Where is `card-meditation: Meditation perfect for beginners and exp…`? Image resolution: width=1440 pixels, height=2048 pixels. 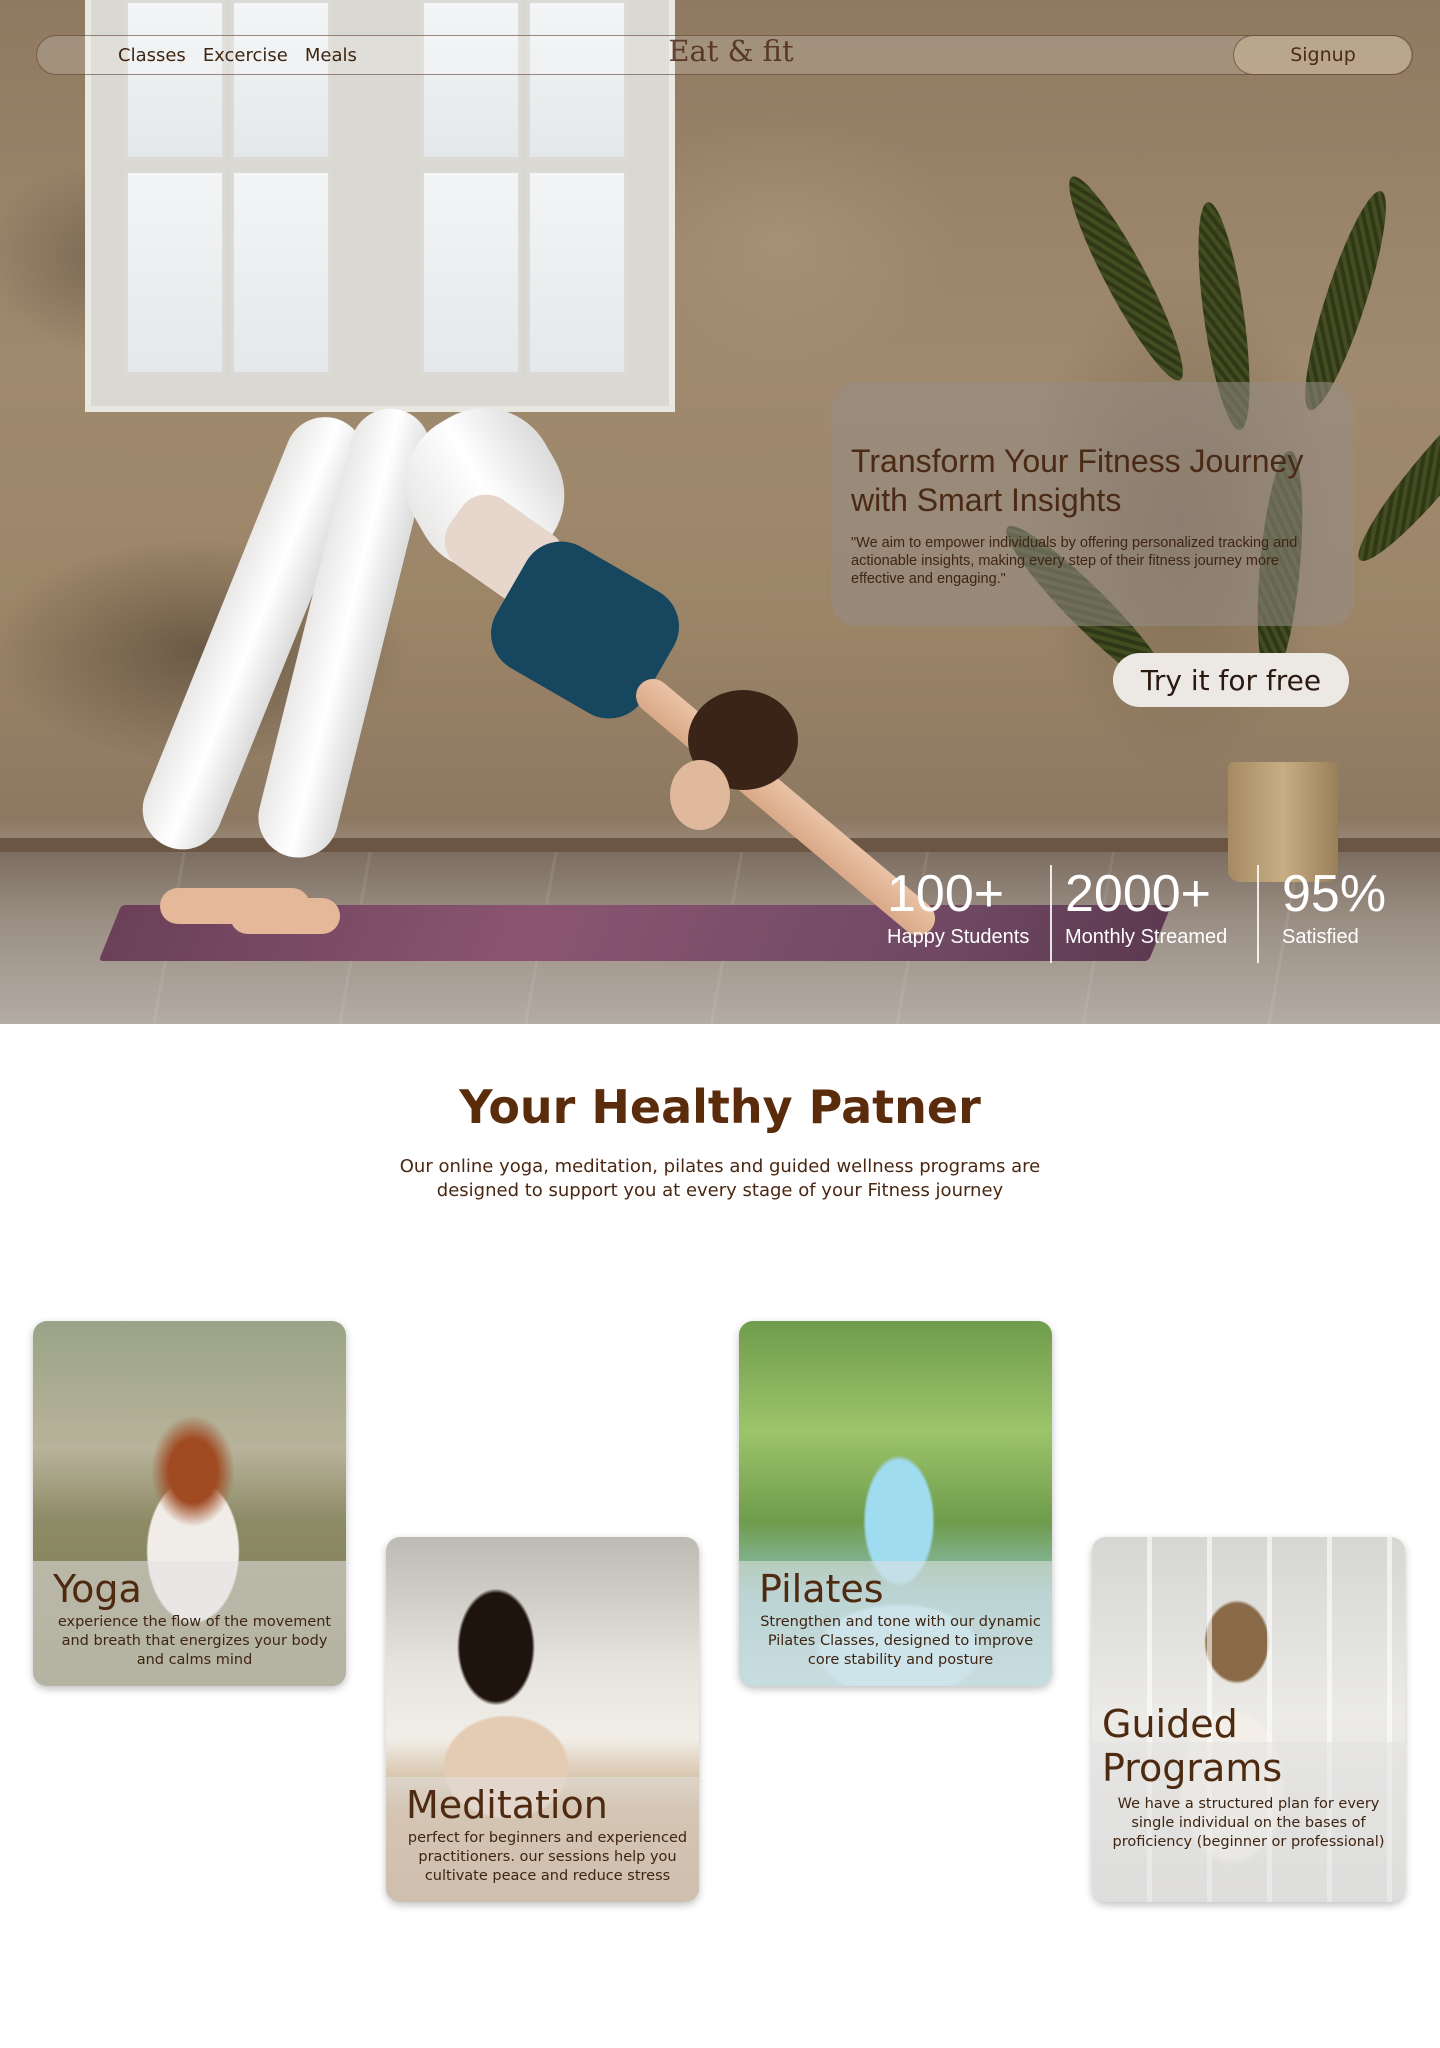 card-meditation: Meditation perfect for beginners and exp… is located at coordinates (542, 1719).